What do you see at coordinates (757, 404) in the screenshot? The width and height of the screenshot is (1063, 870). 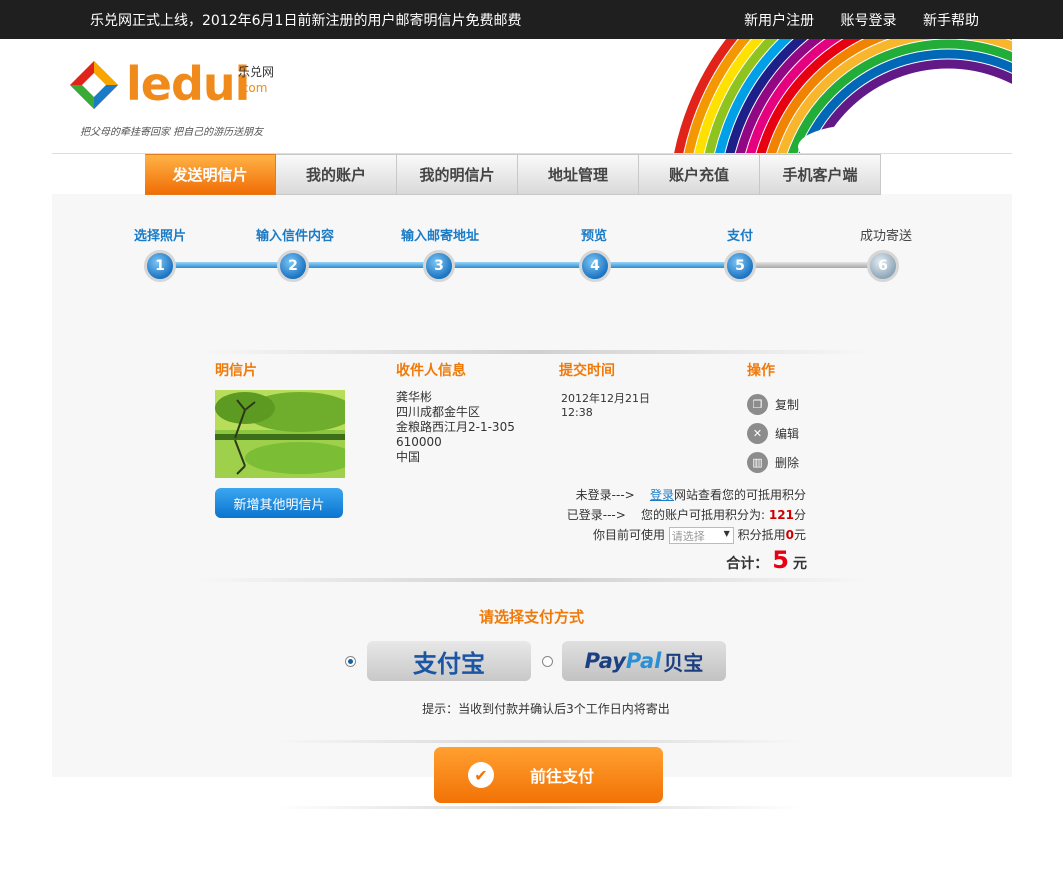 I see `copy-icon: ❐` at bounding box center [757, 404].